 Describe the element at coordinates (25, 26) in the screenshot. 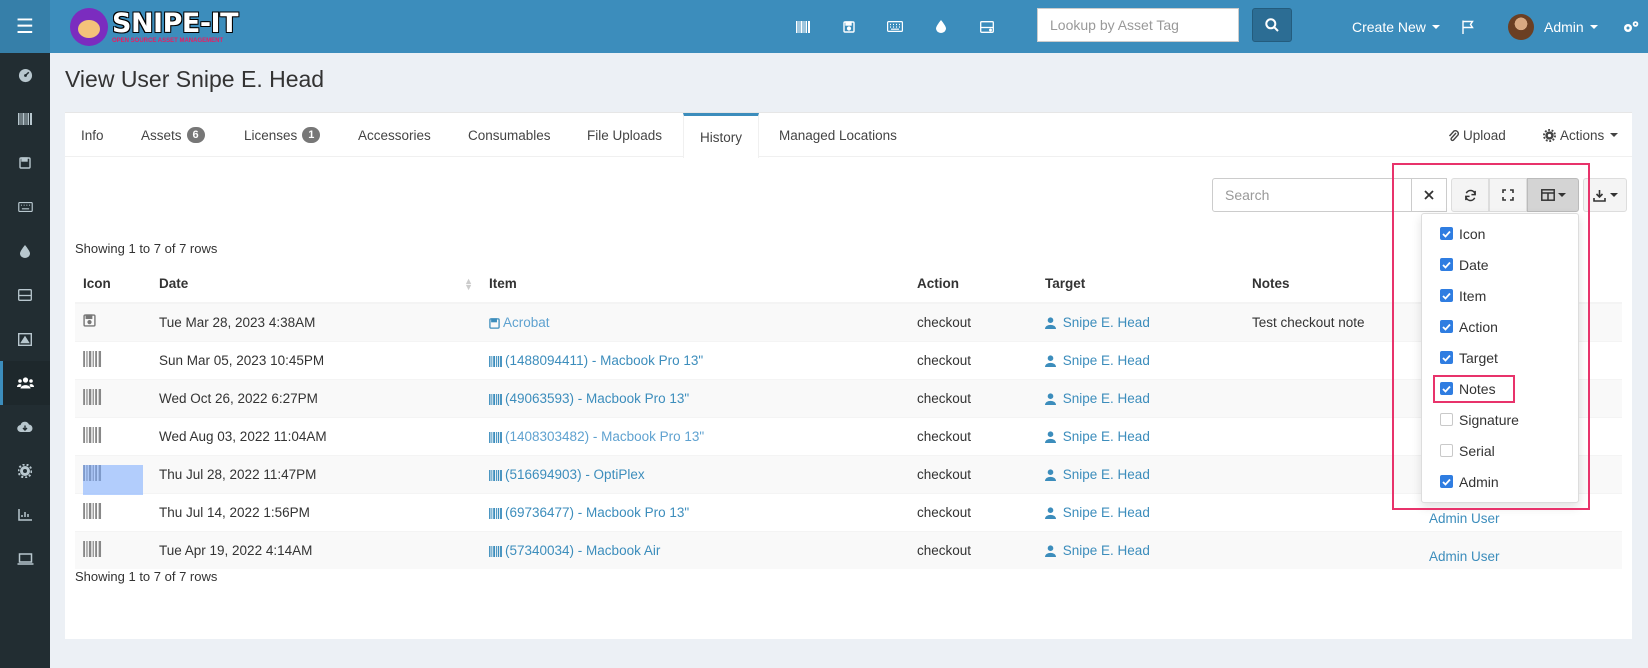

I see `menu-toggle-icon: ☰` at that location.